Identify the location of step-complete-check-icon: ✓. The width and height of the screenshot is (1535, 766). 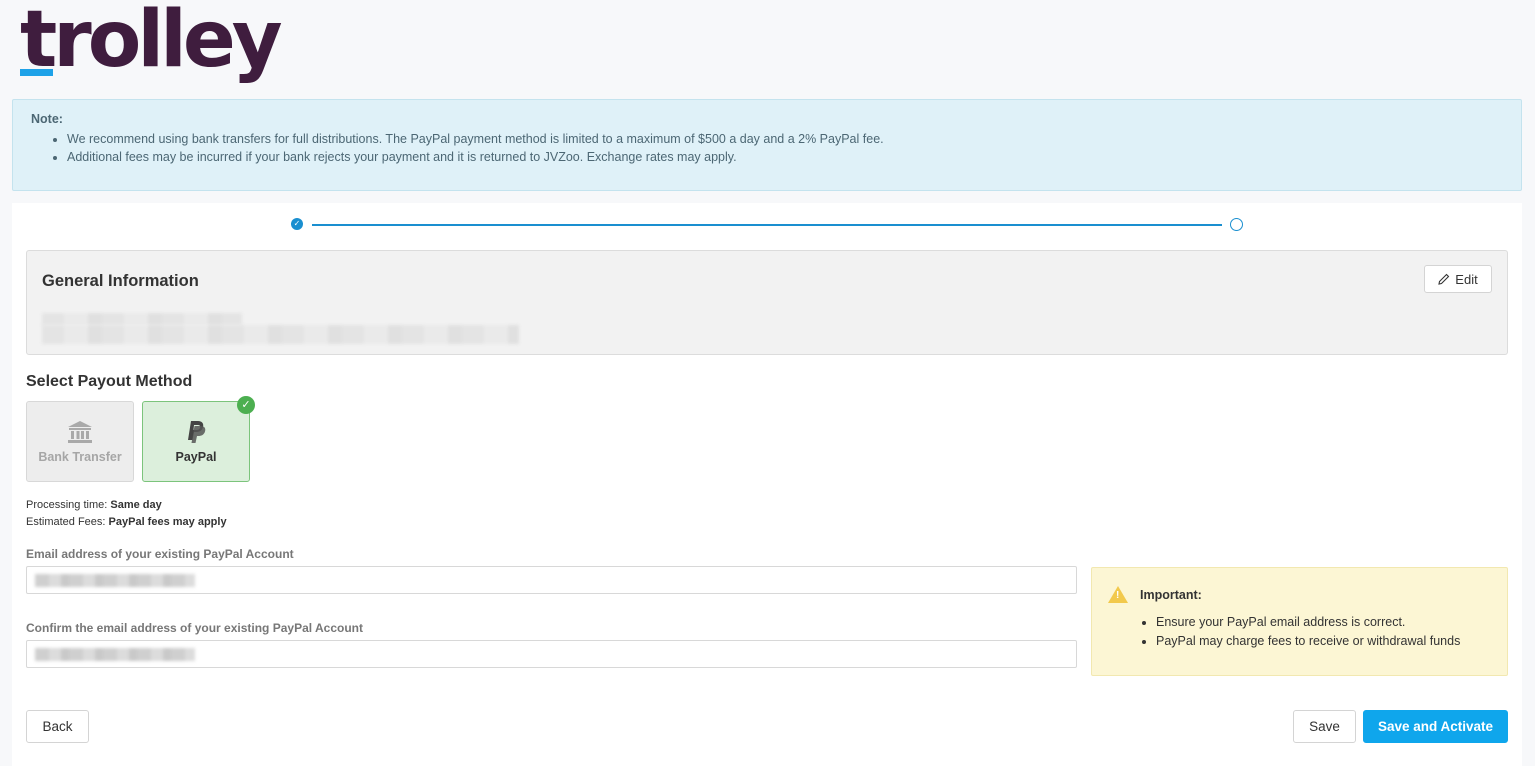
(297, 224).